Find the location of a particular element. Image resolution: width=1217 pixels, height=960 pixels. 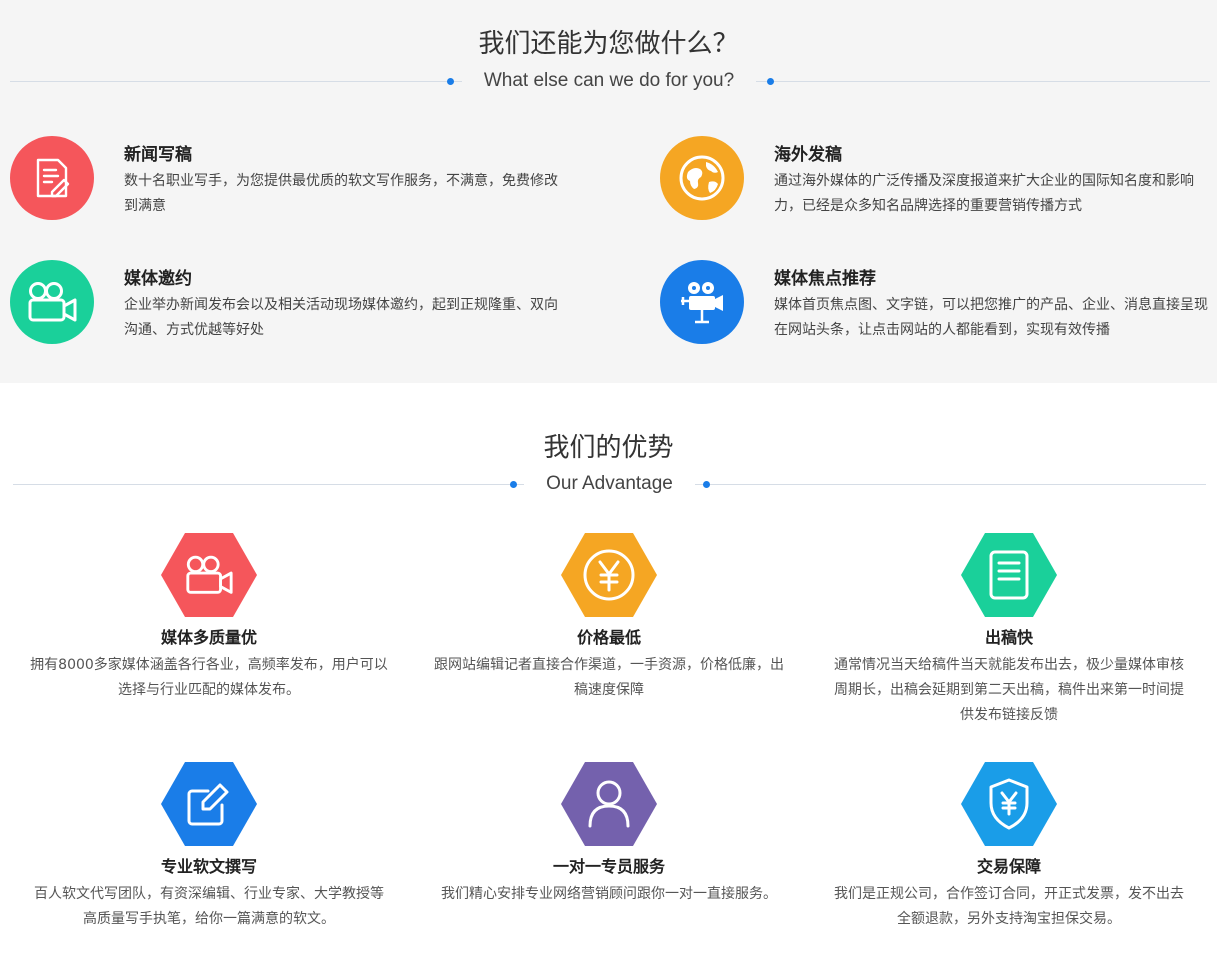

service-news-writing: 新闻写稿 数十名职业写手，为您提供最优质的软文写作服务，不满意，免费修改到满意 is located at coordinates (290, 181).